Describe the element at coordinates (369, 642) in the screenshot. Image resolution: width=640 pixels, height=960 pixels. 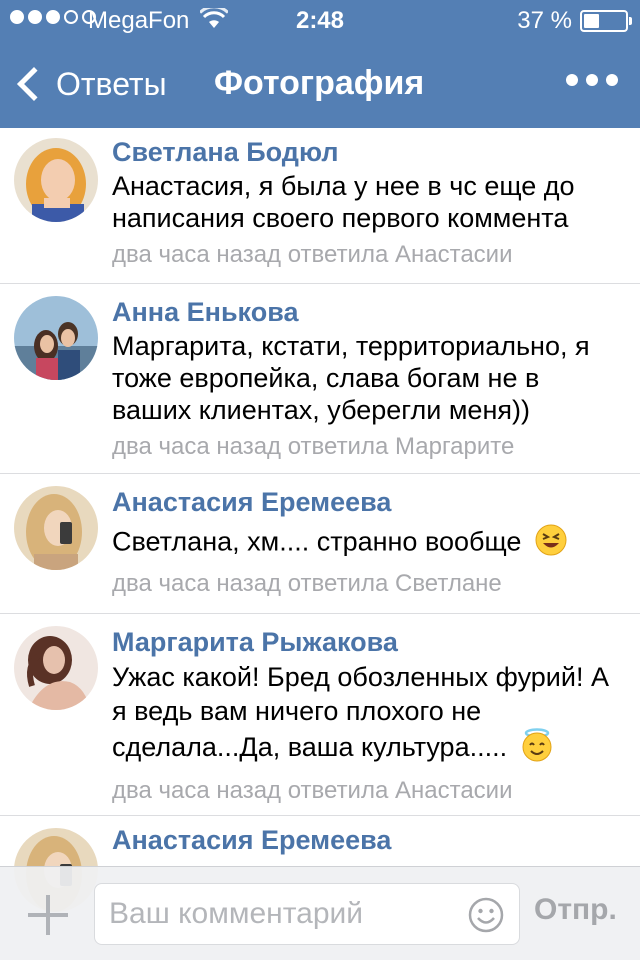
I see `comment-author: Маргарита Рыжакова` at that location.